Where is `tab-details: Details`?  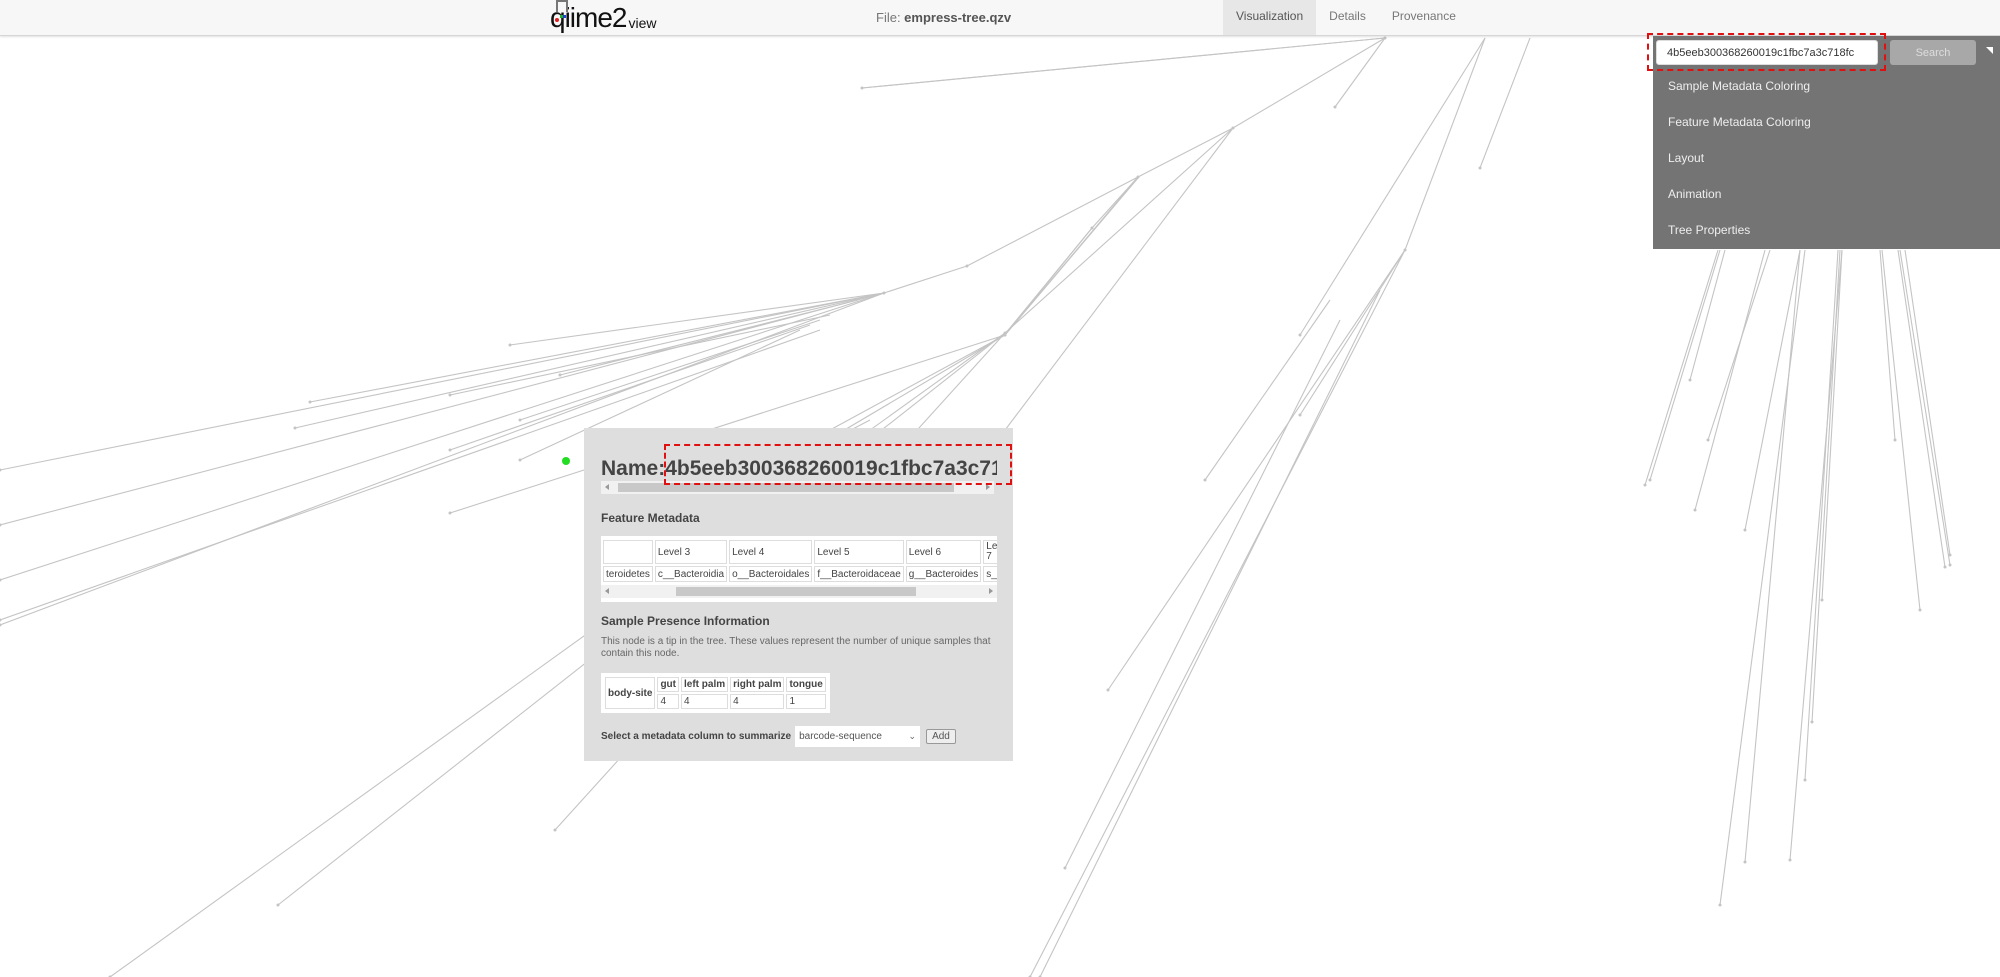 tab-details: Details is located at coordinates (1347, 17).